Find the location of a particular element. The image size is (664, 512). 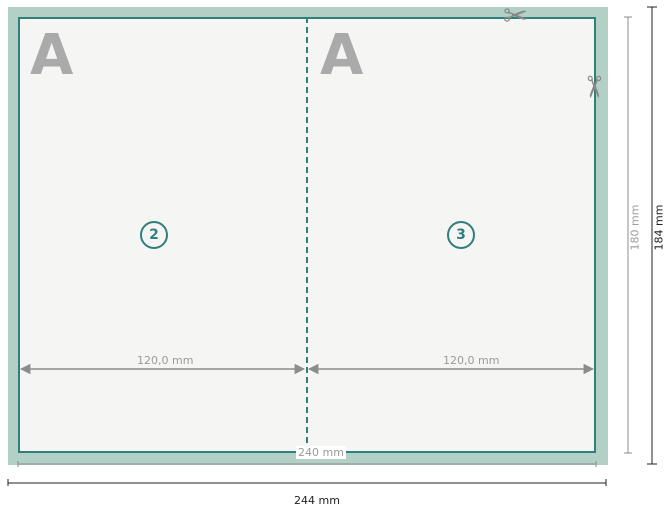

right-panel-width-label: 120,0 mm is located at coordinates (471, 360).